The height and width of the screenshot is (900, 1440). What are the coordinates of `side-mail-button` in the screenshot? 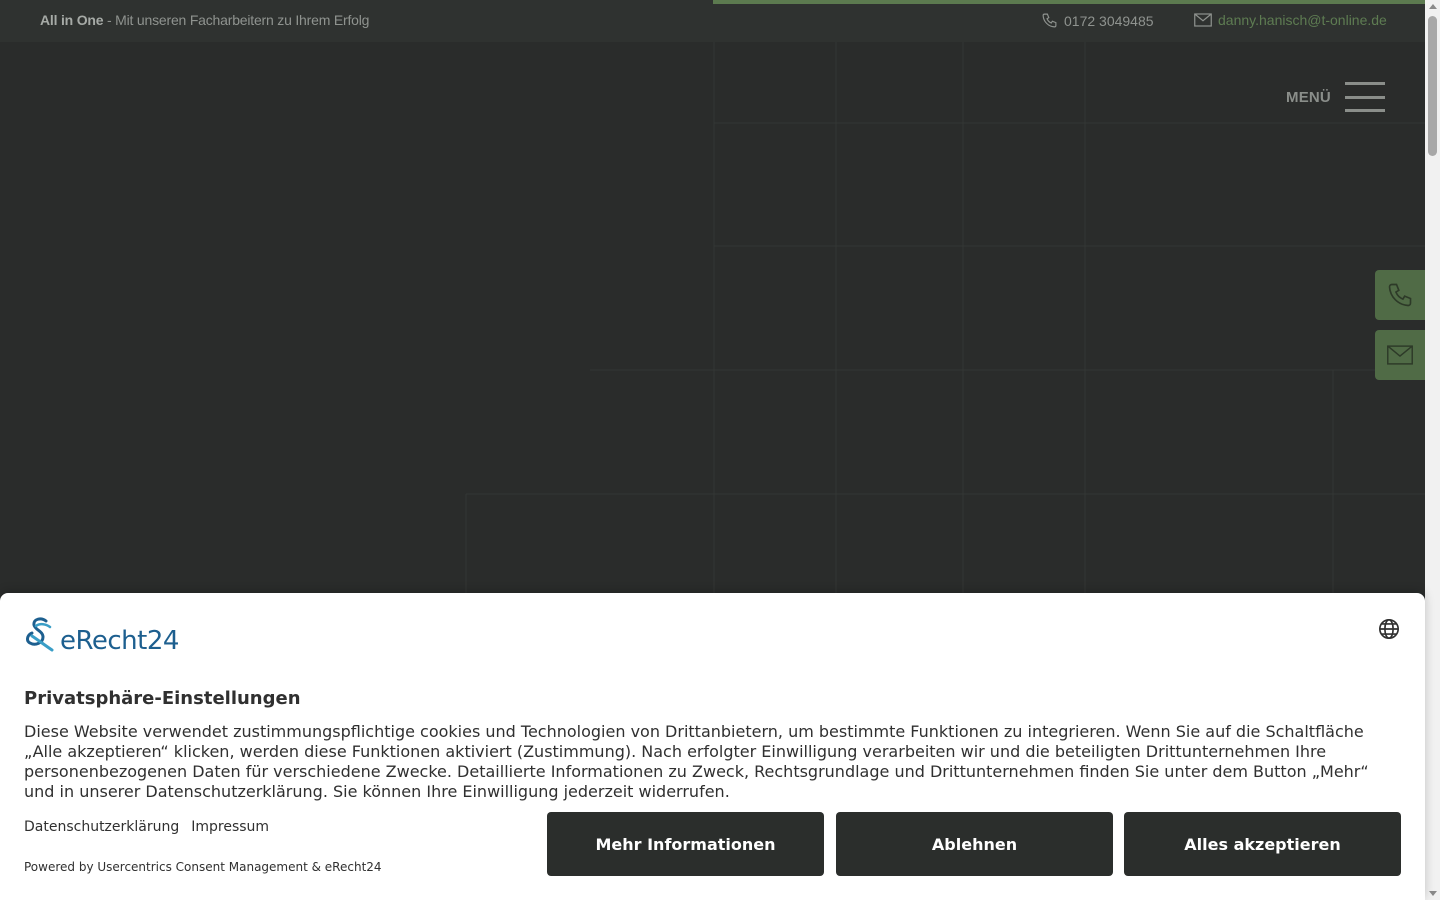 It's located at (1400, 355).